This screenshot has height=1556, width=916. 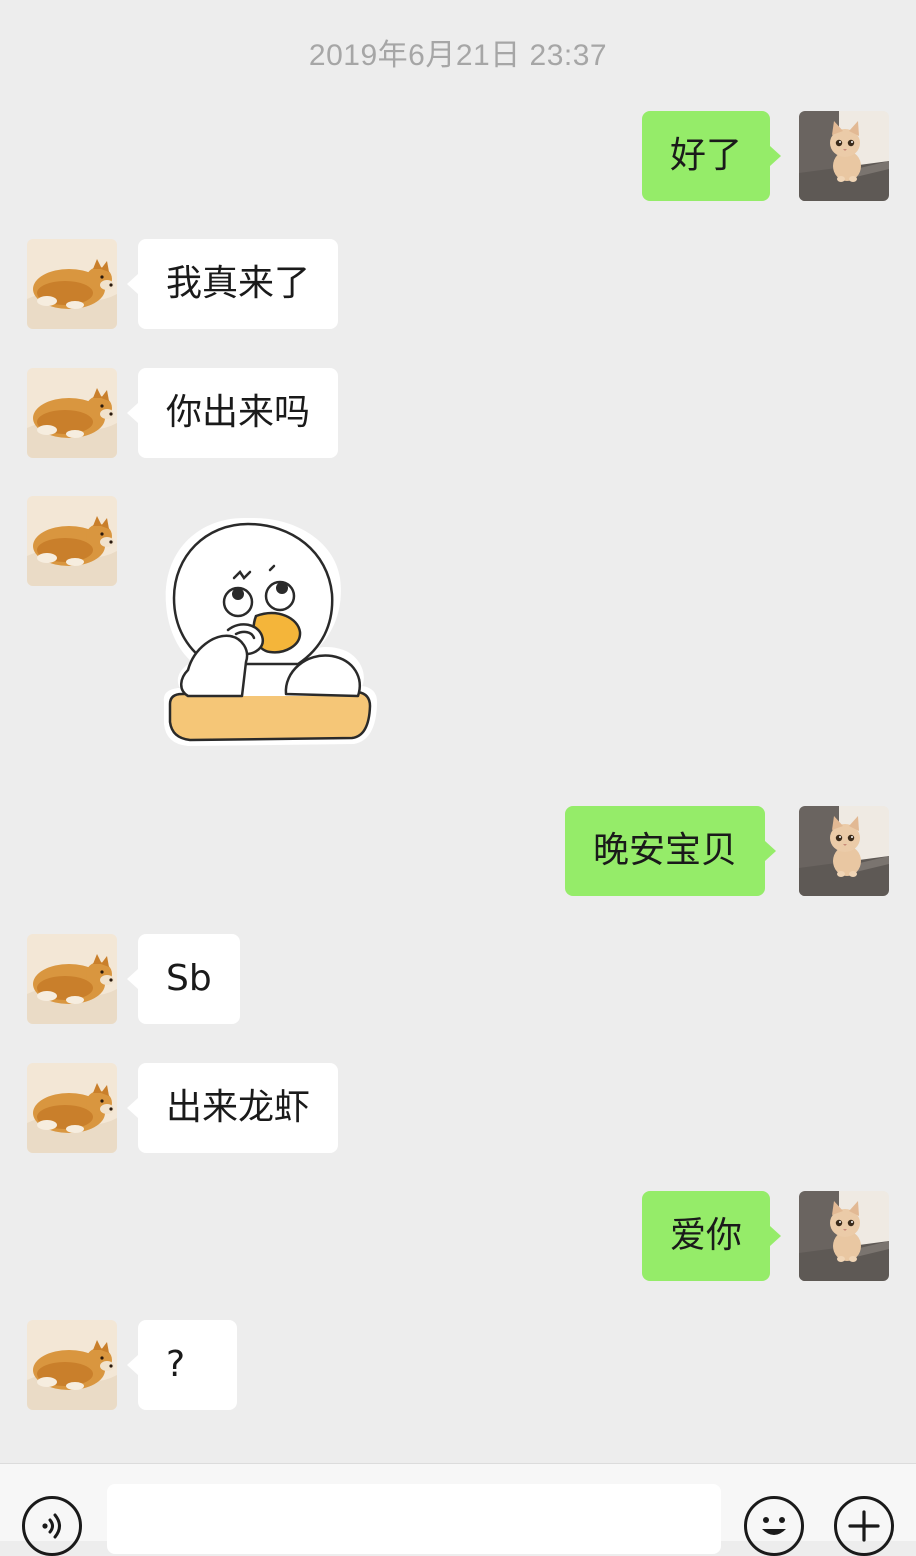 I want to click on outgoing-message-bubble: 好了, so click(x=712, y=156).